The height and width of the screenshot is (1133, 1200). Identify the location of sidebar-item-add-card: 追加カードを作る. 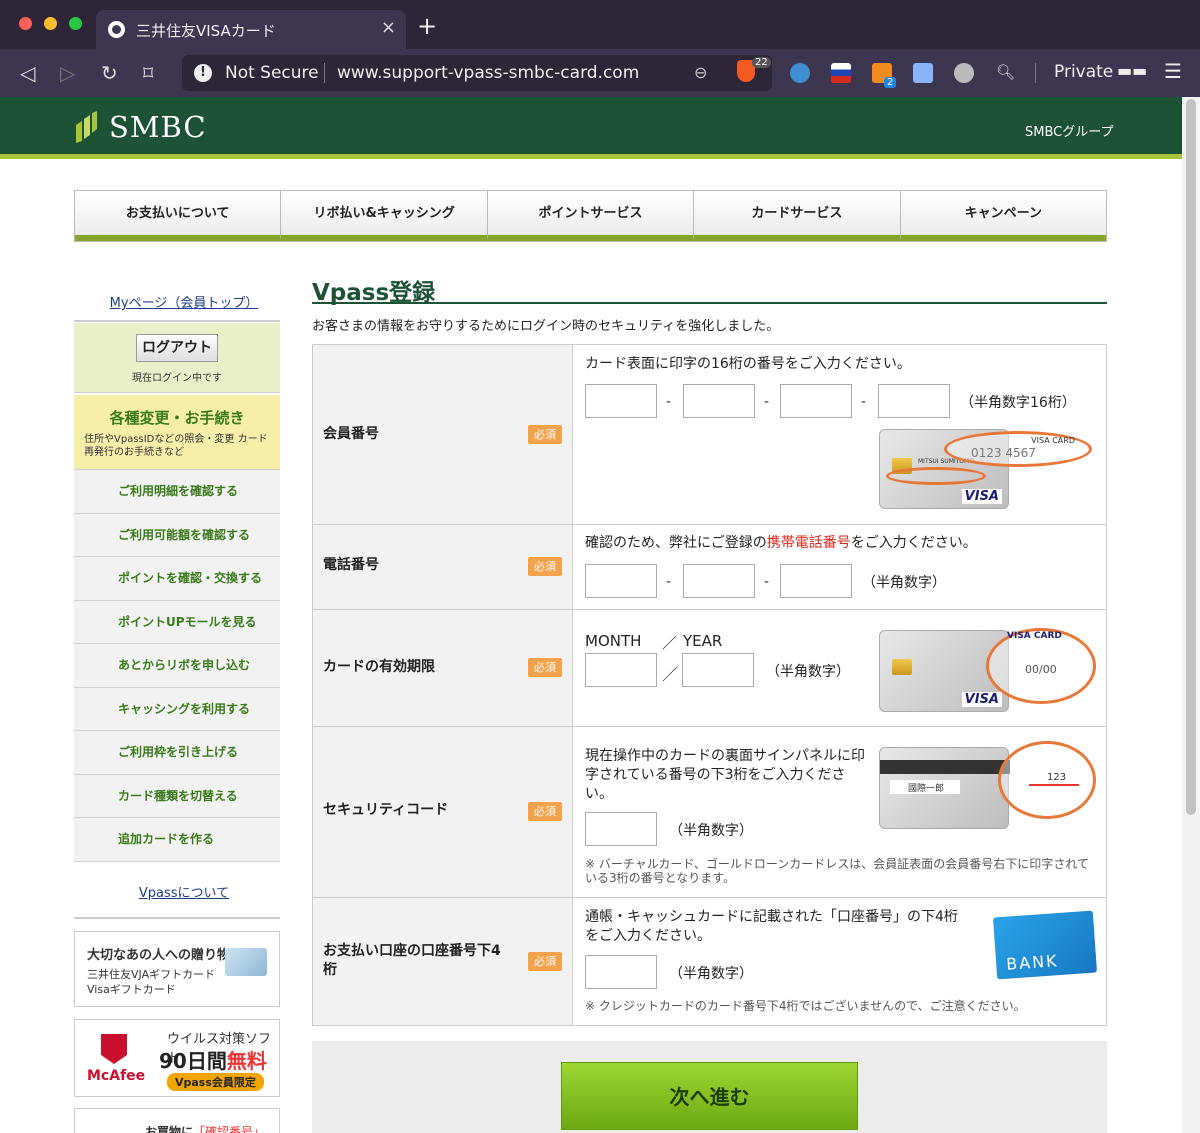
(177, 840).